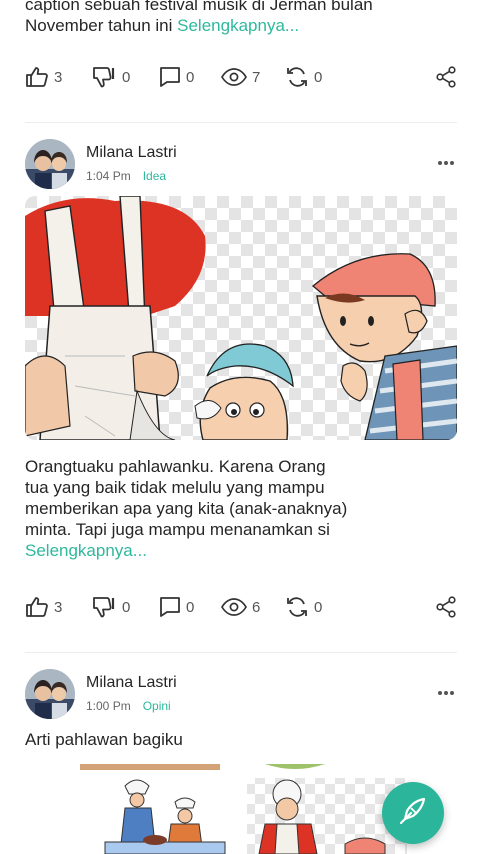  I want to click on post-meta: 1:00 Pm Opini, so click(128, 706).